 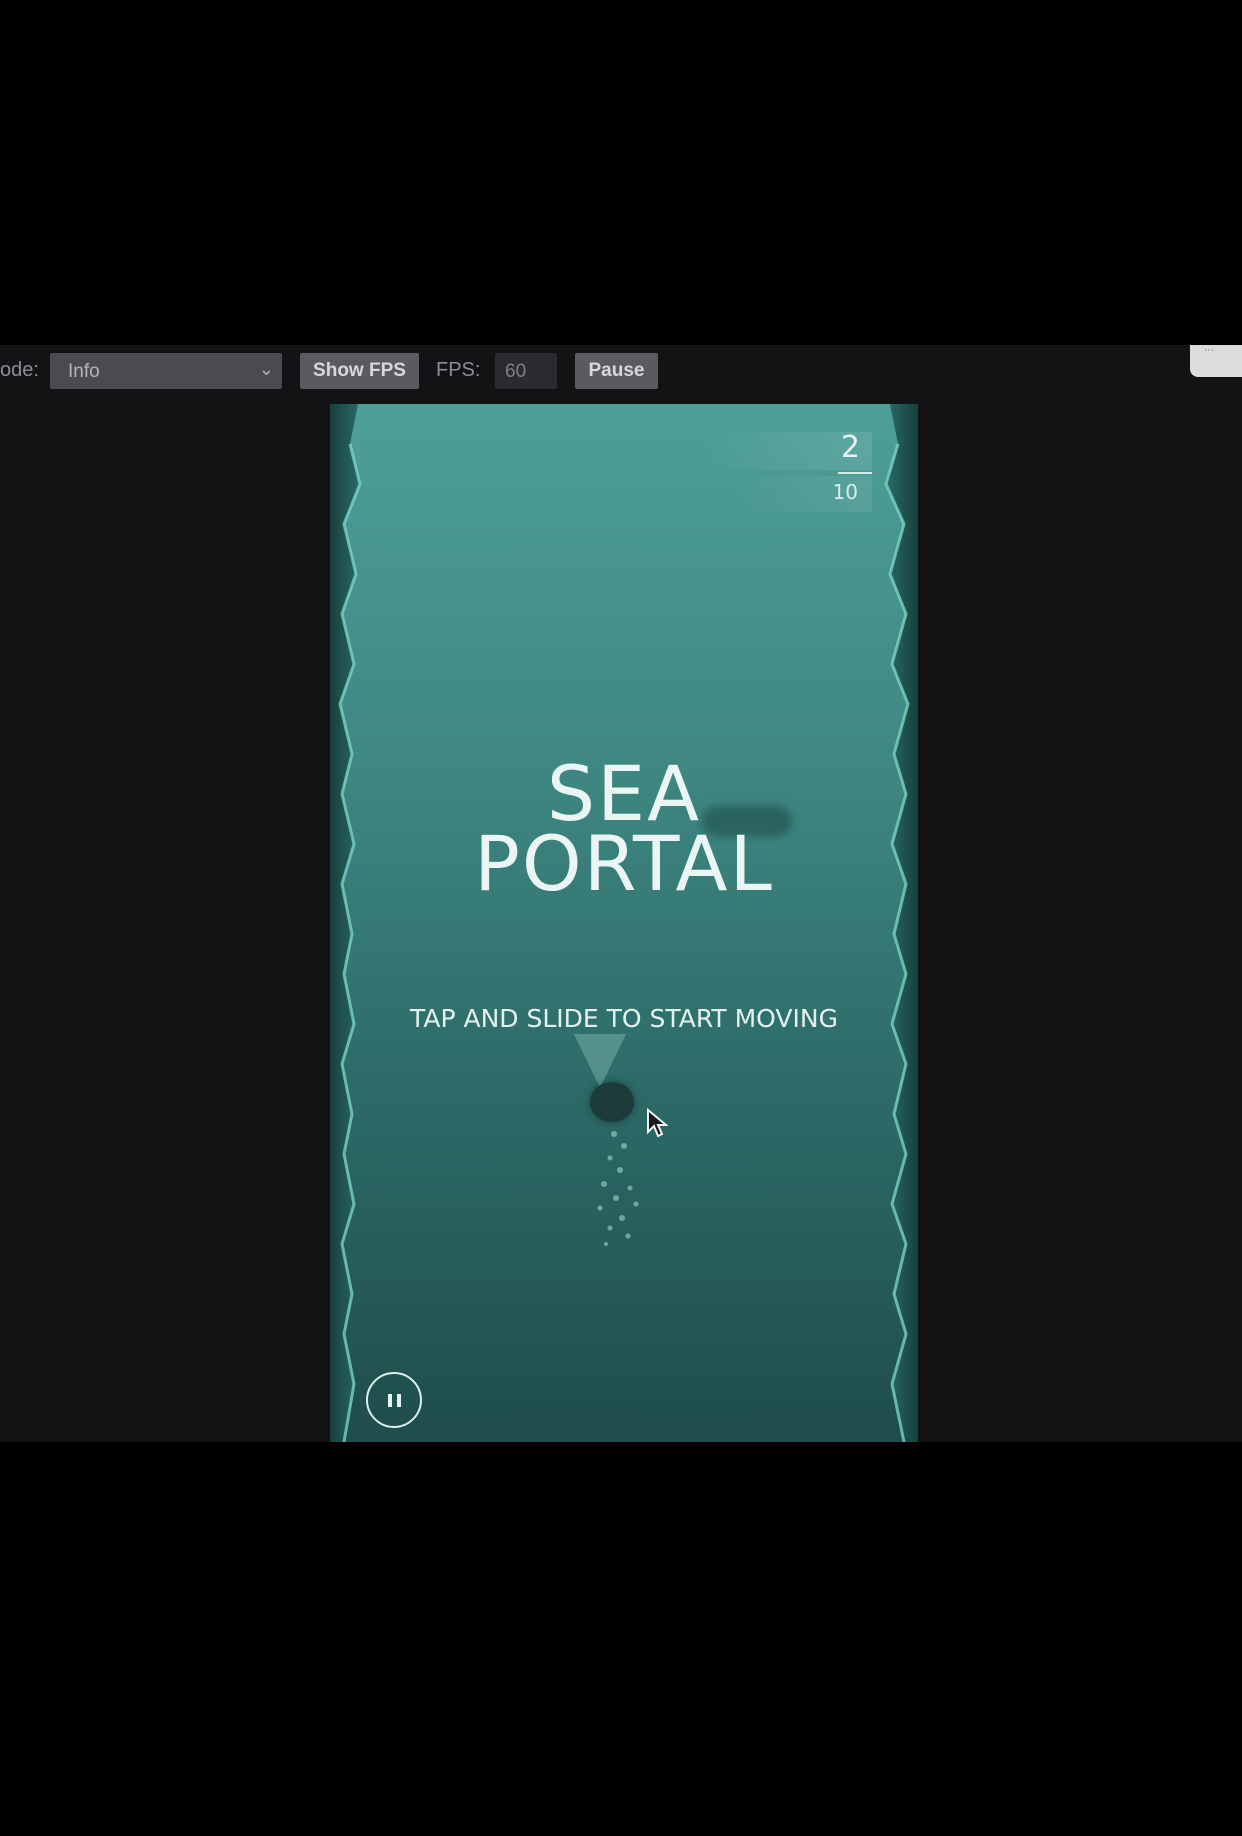 I want to click on fps-input: 60, so click(x=526, y=371).